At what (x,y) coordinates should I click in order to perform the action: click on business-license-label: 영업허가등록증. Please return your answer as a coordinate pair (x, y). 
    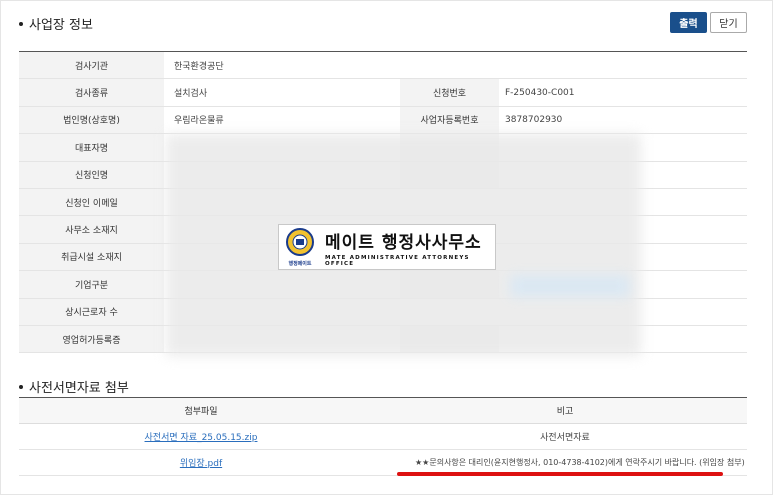
    Looking at the image, I should click on (91, 339).